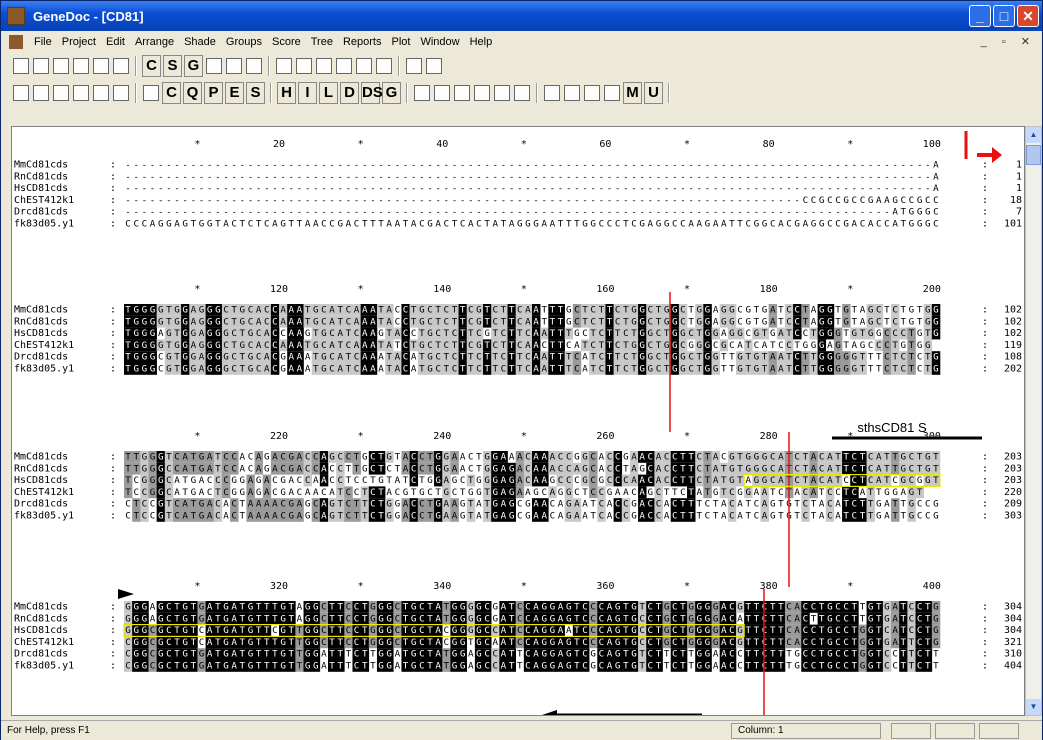  What do you see at coordinates (328, 93) in the screenshot?
I see `shade-l-button: L` at bounding box center [328, 93].